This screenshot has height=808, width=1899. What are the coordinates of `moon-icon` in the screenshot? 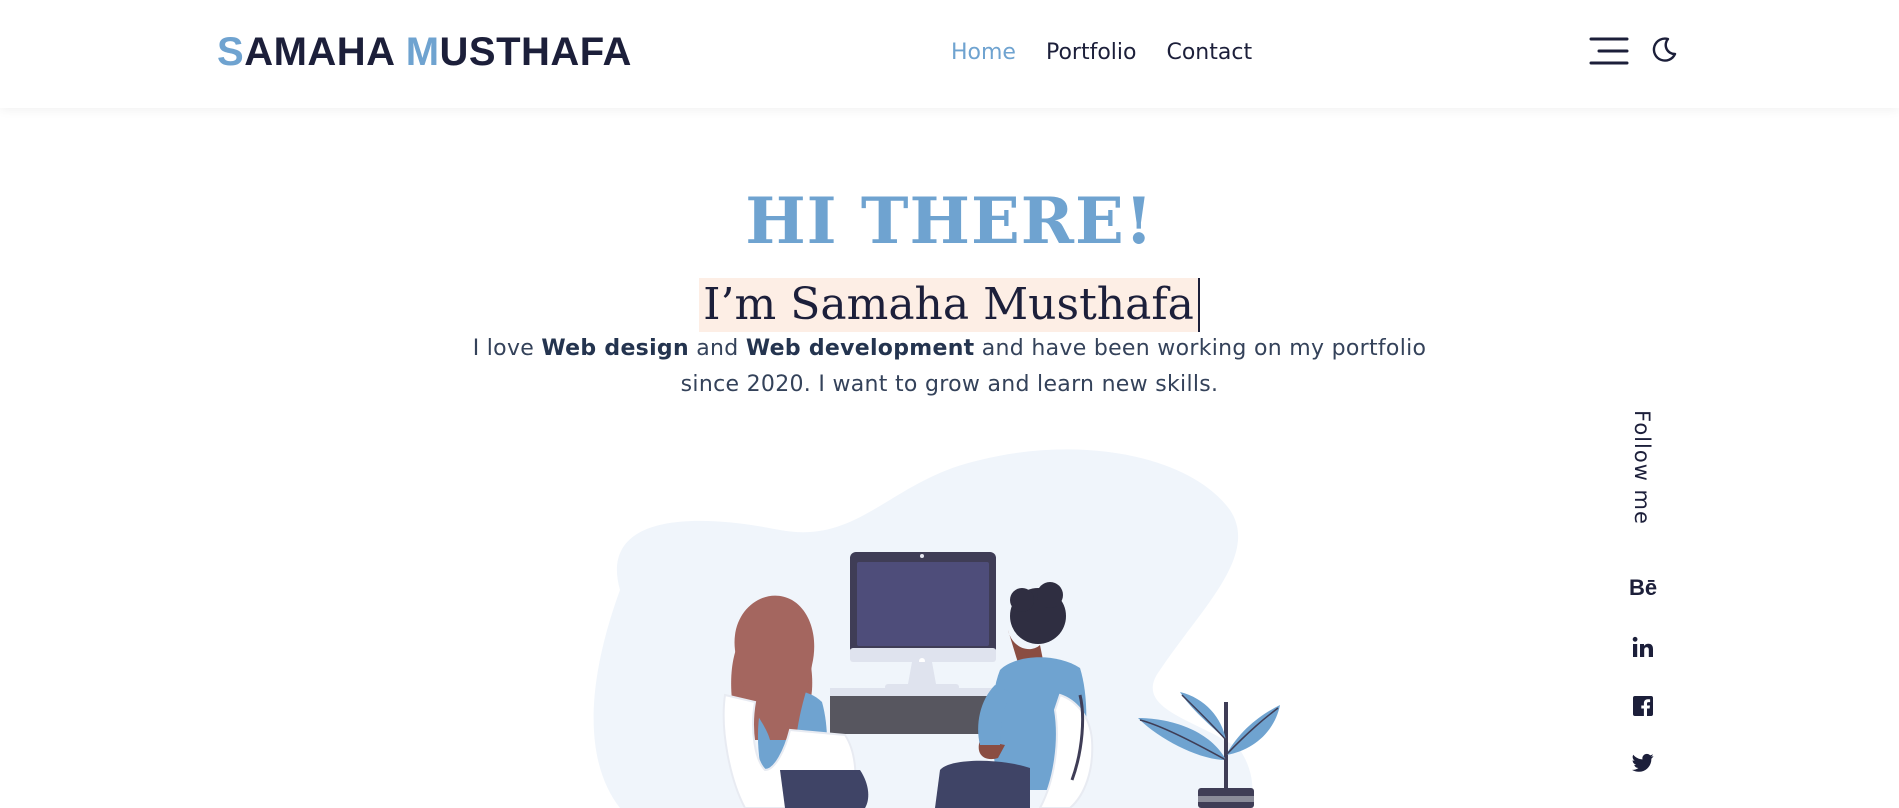 It's located at (1664, 50).